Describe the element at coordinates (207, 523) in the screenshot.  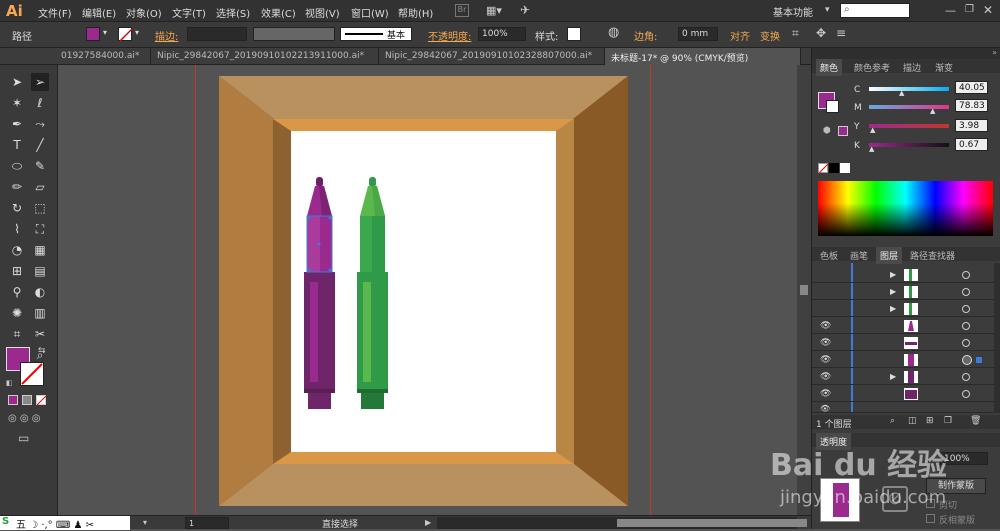
I see `artboard-number-field: 1` at that location.